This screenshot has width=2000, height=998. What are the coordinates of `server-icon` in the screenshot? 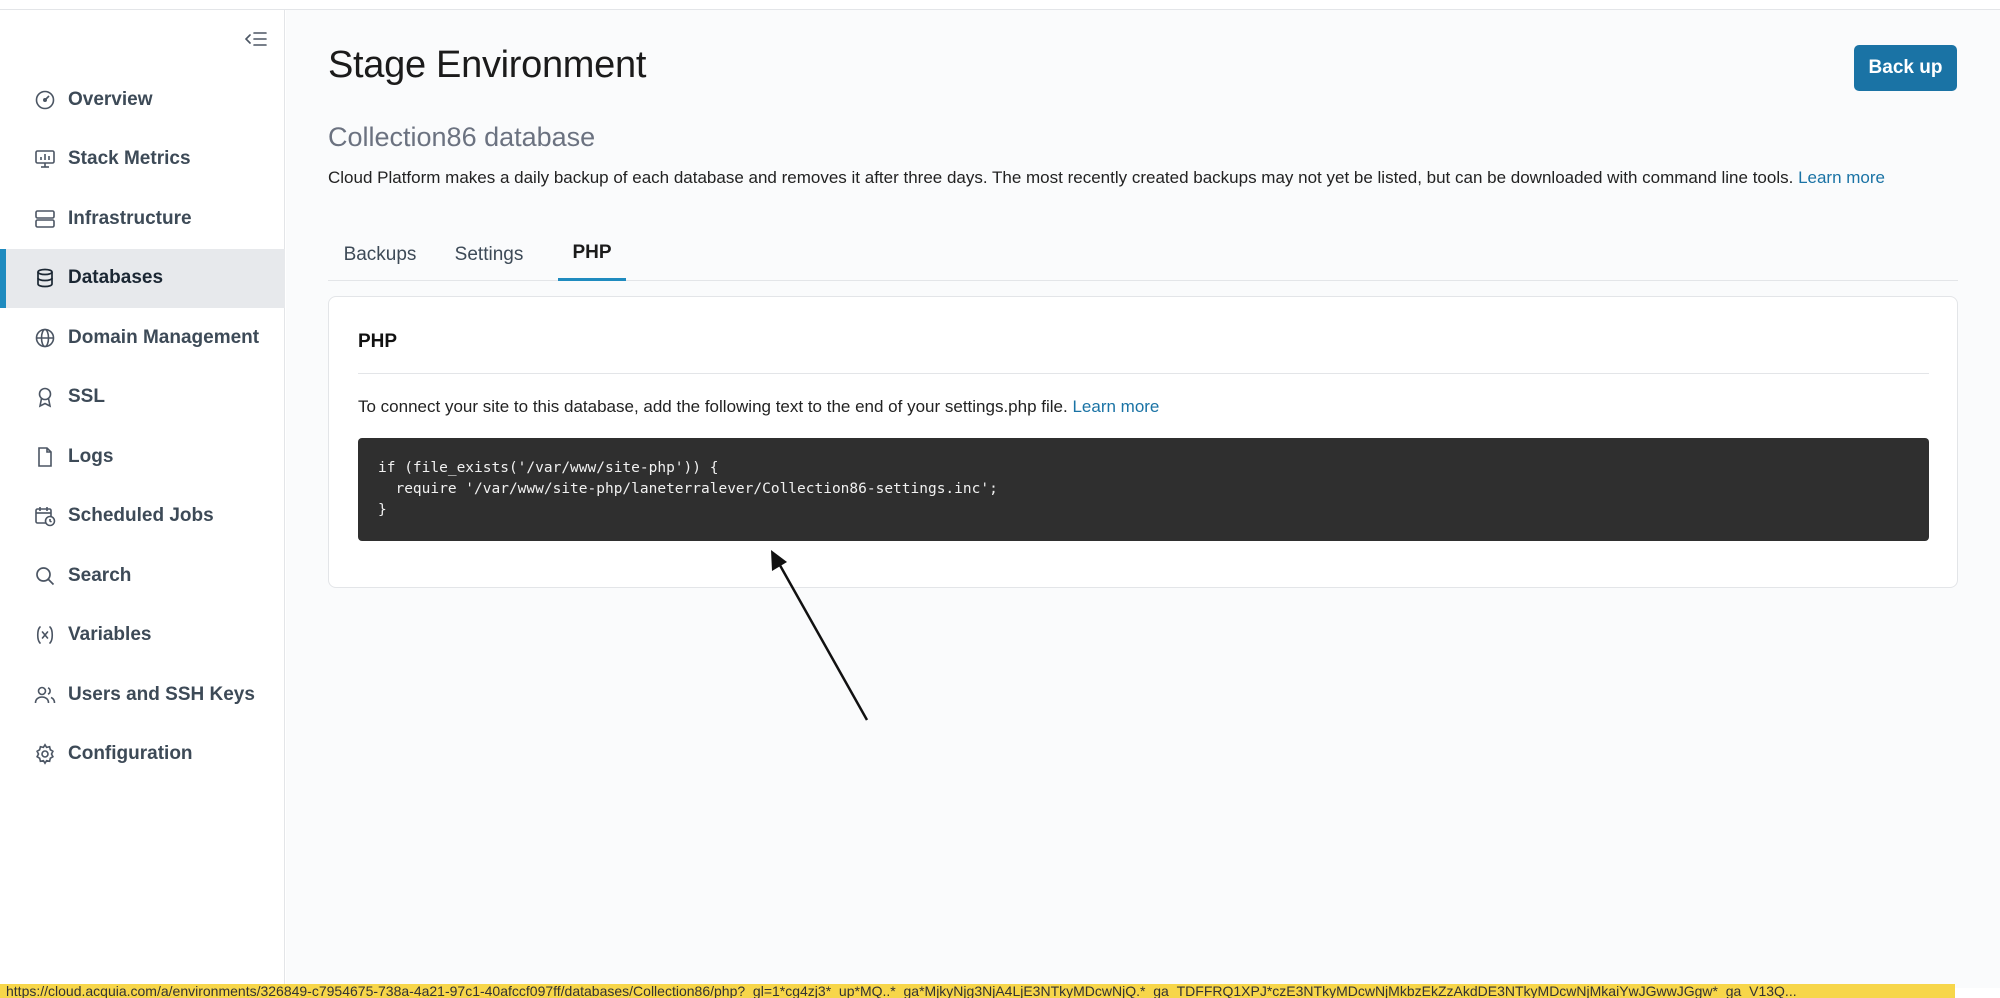 It's located at (45, 219).